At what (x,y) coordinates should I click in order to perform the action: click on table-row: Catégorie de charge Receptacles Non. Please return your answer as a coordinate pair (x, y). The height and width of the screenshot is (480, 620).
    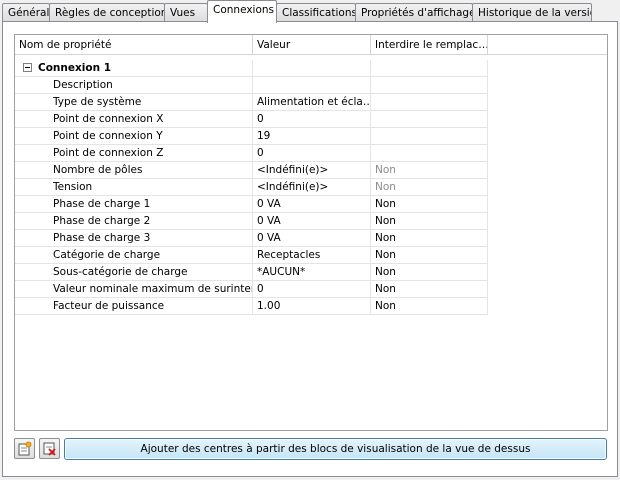
    Looking at the image, I should click on (251, 255).